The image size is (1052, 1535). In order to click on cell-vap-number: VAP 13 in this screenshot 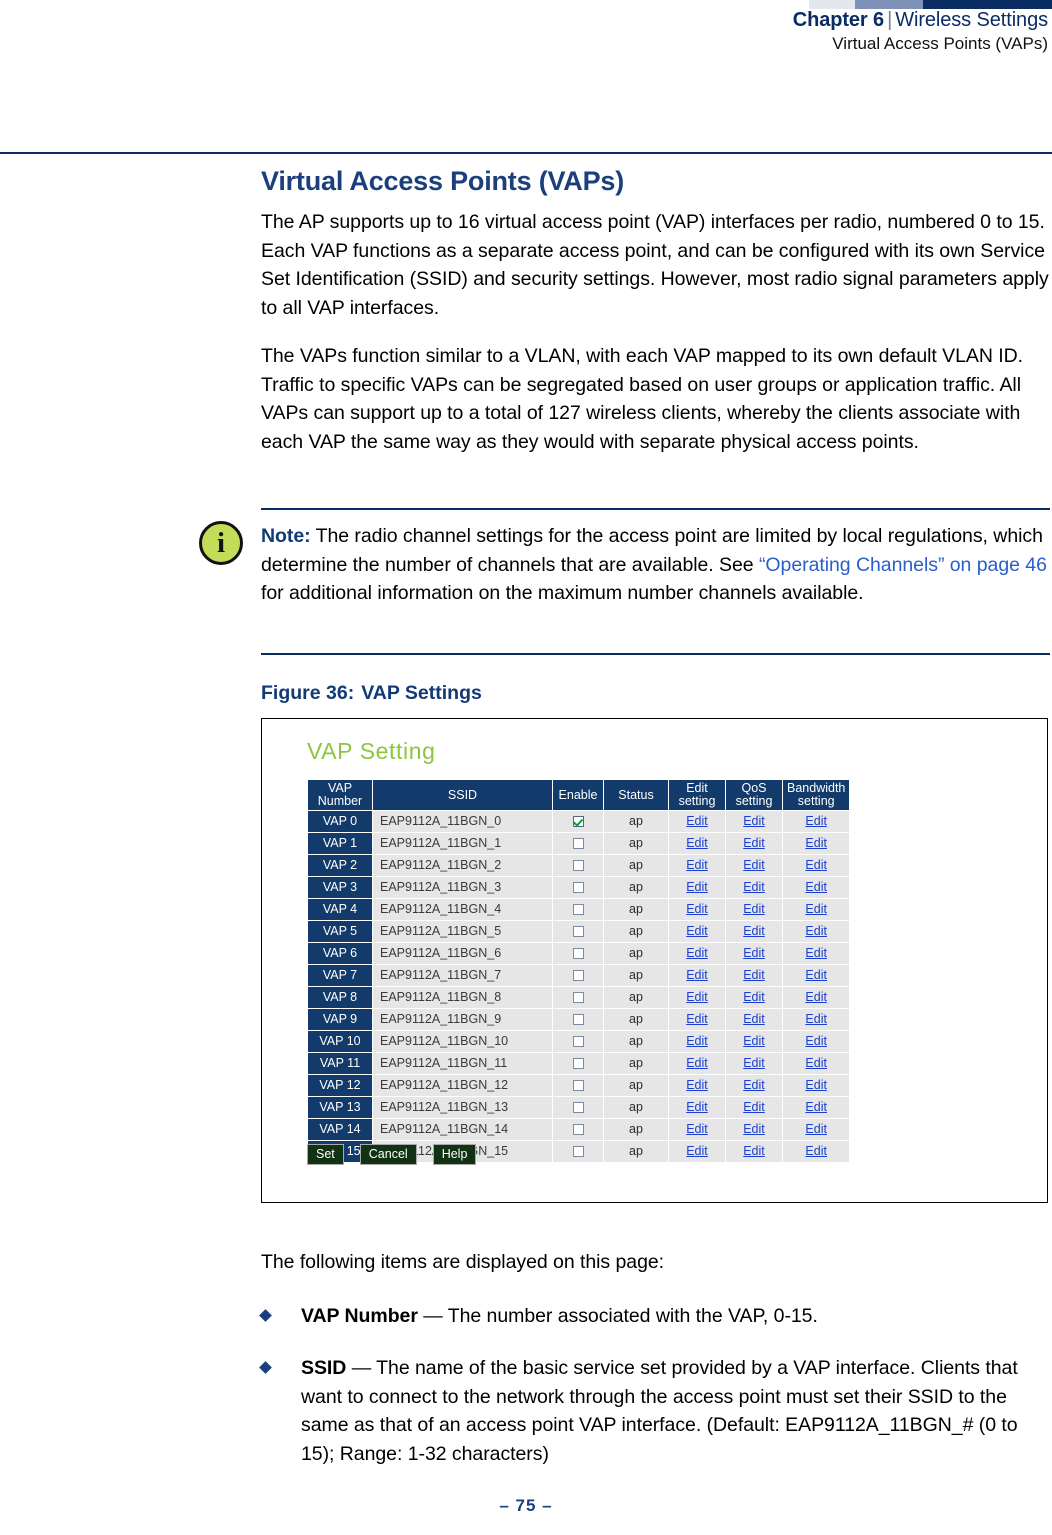, I will do `click(340, 1107)`.